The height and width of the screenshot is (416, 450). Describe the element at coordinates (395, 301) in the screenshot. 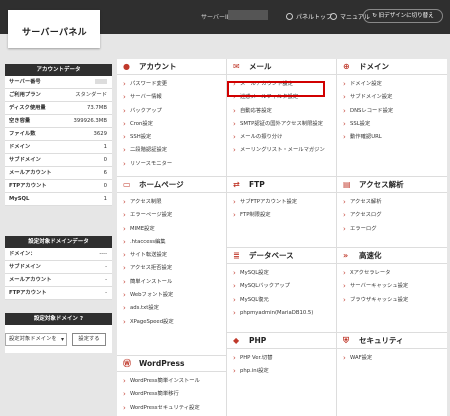

I see `menu-link-speed-2: ブラウザキャッシュ設定` at that location.